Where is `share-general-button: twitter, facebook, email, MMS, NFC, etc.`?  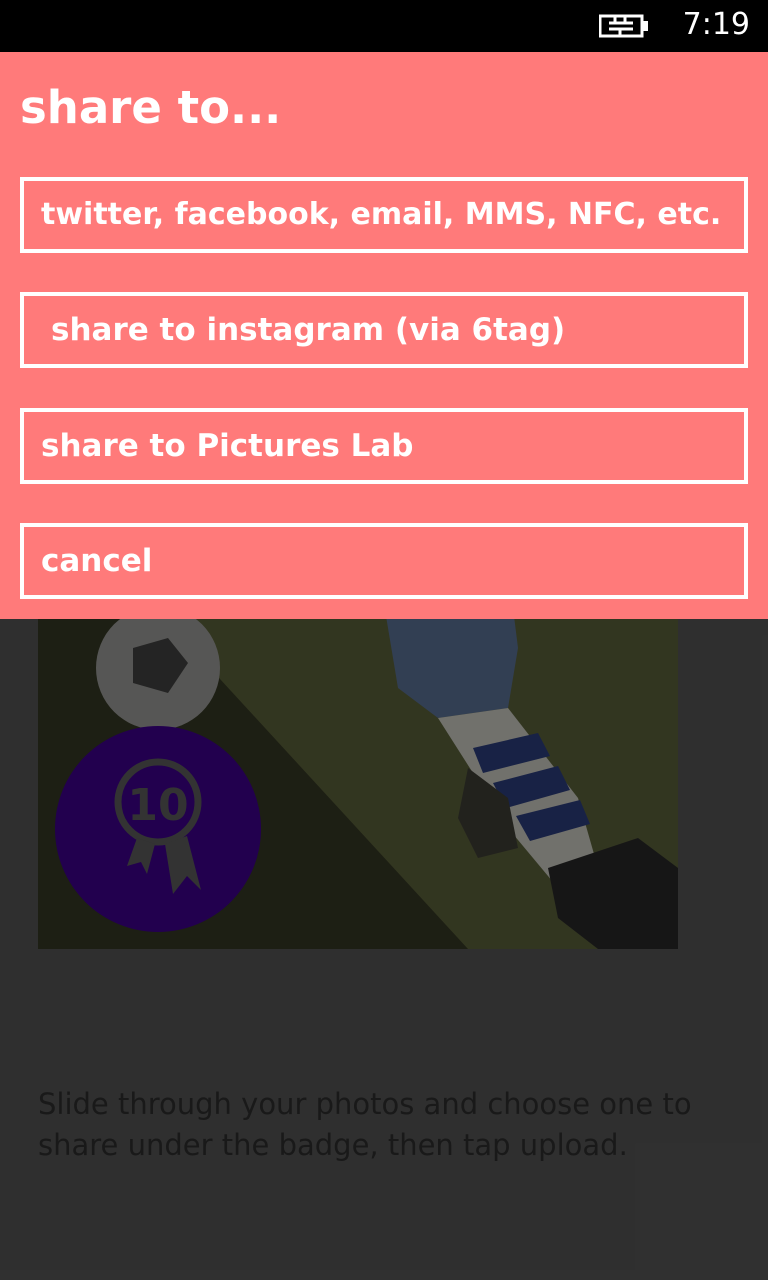 share-general-button: twitter, facebook, email, MMS, NFC, etc. is located at coordinates (384, 215).